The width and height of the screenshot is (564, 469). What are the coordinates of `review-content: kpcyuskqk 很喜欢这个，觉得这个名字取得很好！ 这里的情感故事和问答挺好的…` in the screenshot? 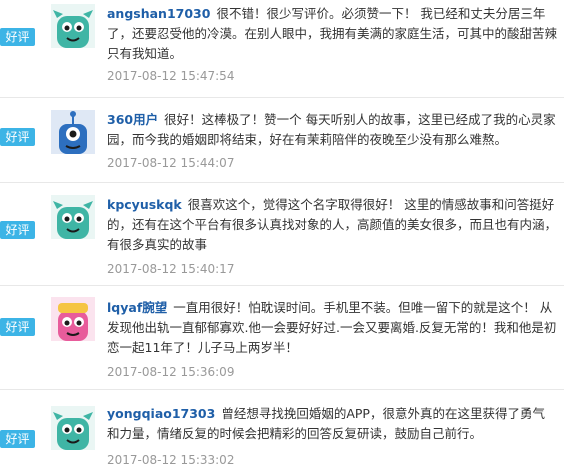 It's located at (332, 225).